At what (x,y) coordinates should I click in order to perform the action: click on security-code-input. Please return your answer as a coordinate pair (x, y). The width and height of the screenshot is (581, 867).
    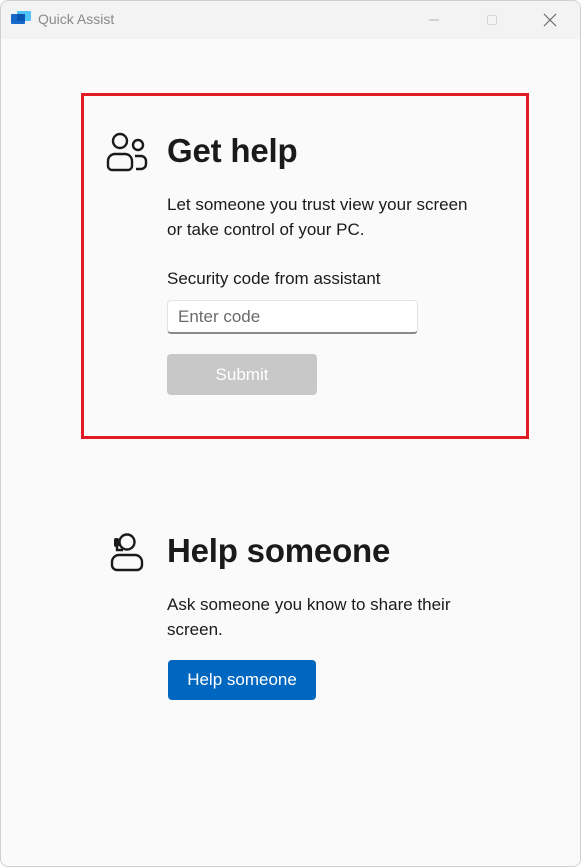
    Looking at the image, I should click on (292, 317).